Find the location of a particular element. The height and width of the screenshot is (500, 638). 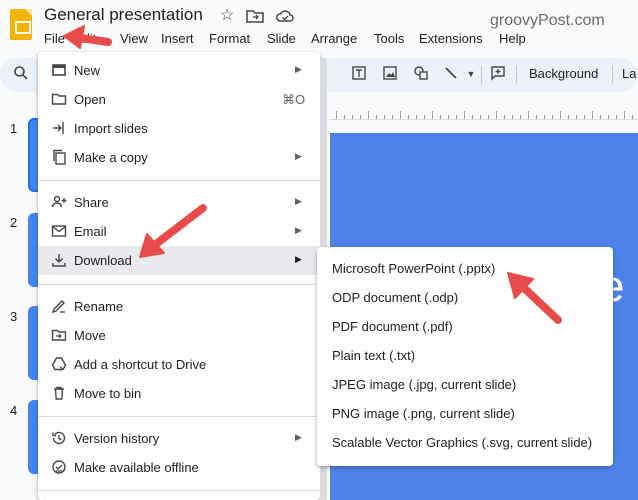

menu-item-new: New ▶ is located at coordinates (179, 70).